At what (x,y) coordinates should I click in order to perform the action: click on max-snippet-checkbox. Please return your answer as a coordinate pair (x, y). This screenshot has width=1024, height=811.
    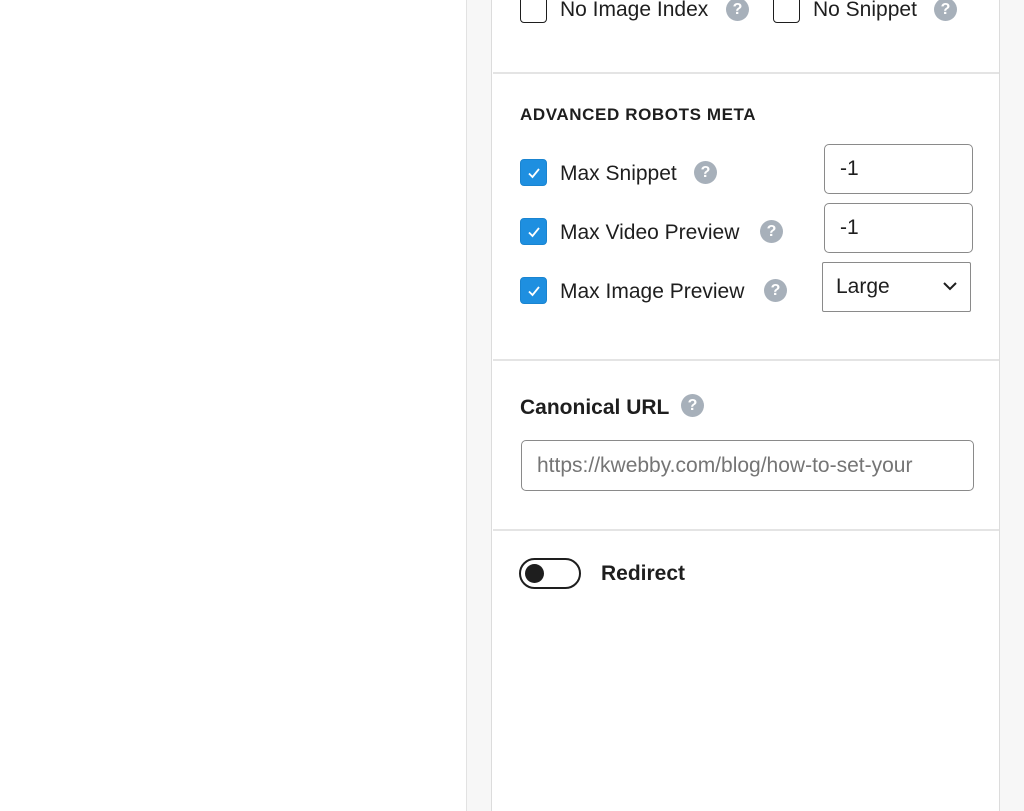
    Looking at the image, I should click on (533, 172).